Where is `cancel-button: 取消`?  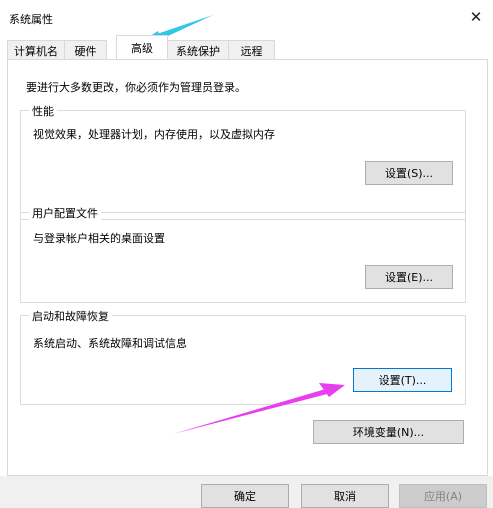
cancel-button: 取消 is located at coordinates (345, 496).